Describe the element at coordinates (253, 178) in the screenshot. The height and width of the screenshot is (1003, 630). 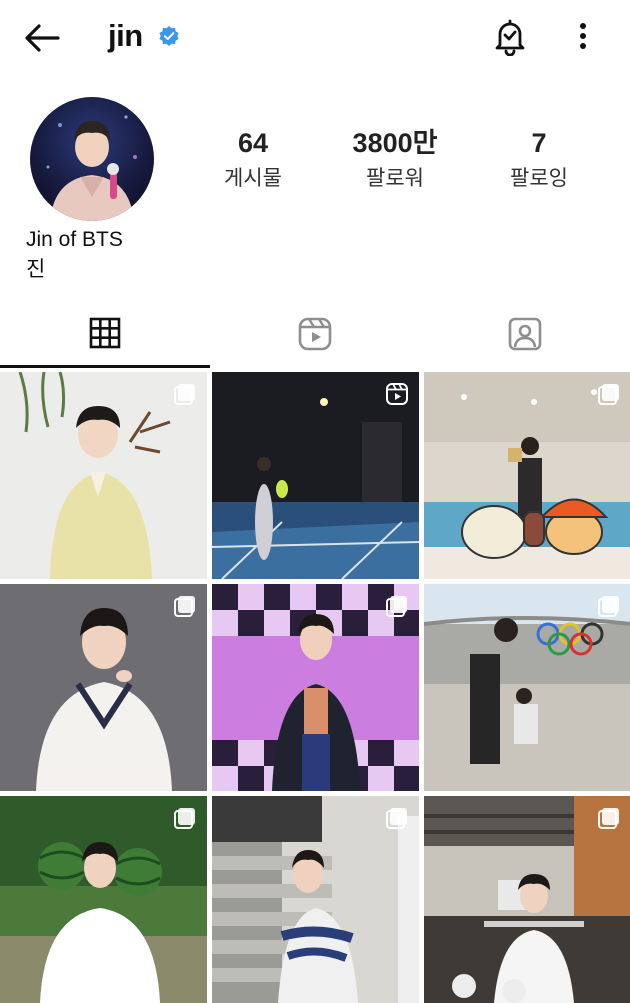
I see `posts-label: 게시물` at that location.